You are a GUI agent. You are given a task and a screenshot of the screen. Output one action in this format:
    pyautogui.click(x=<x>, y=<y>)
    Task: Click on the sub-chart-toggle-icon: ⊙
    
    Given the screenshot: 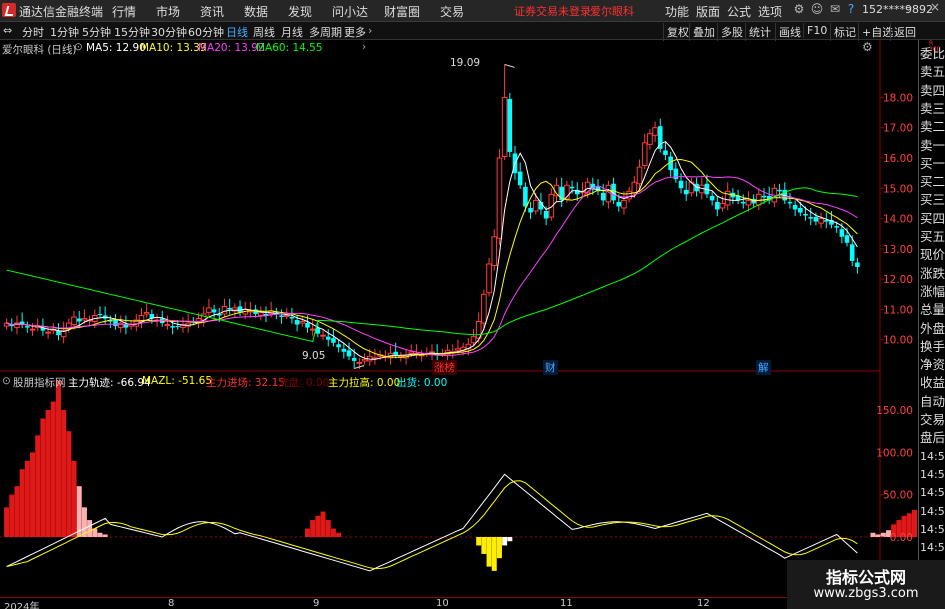 What is the action you would take?
    pyautogui.click(x=6, y=381)
    